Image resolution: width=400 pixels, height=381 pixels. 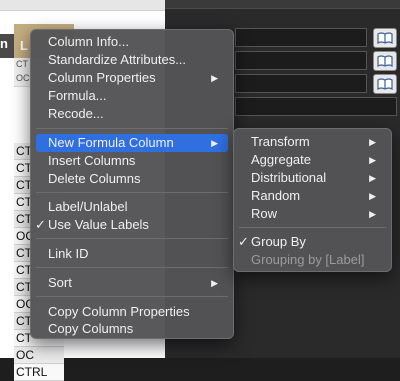 I want to click on menu-item-label-unlabel: Label/Unlabel, so click(x=132, y=207).